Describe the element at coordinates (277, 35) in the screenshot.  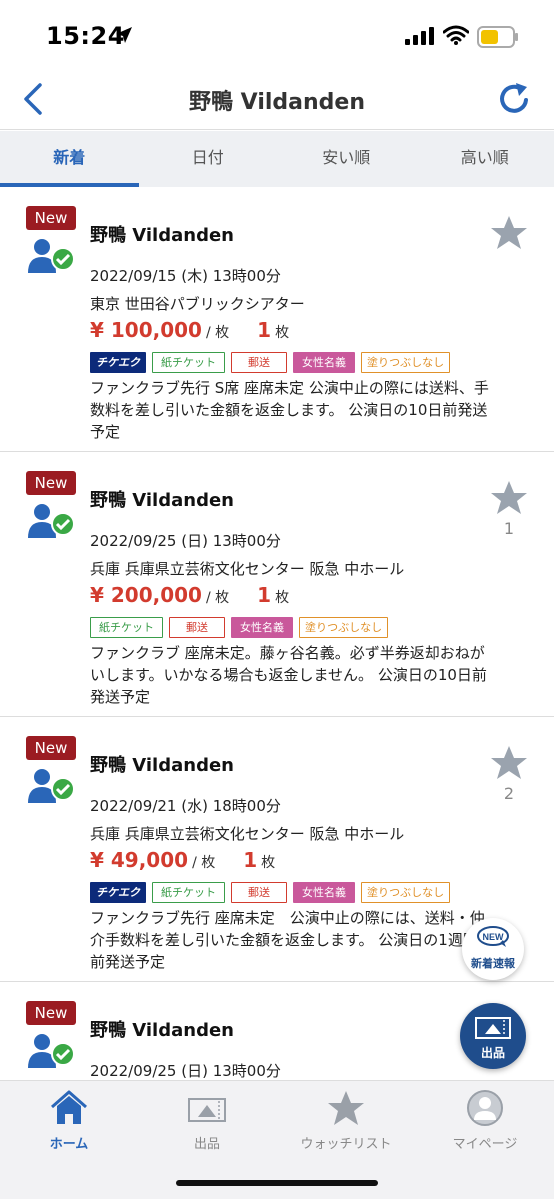
I see `status-bar: 15:24` at that location.